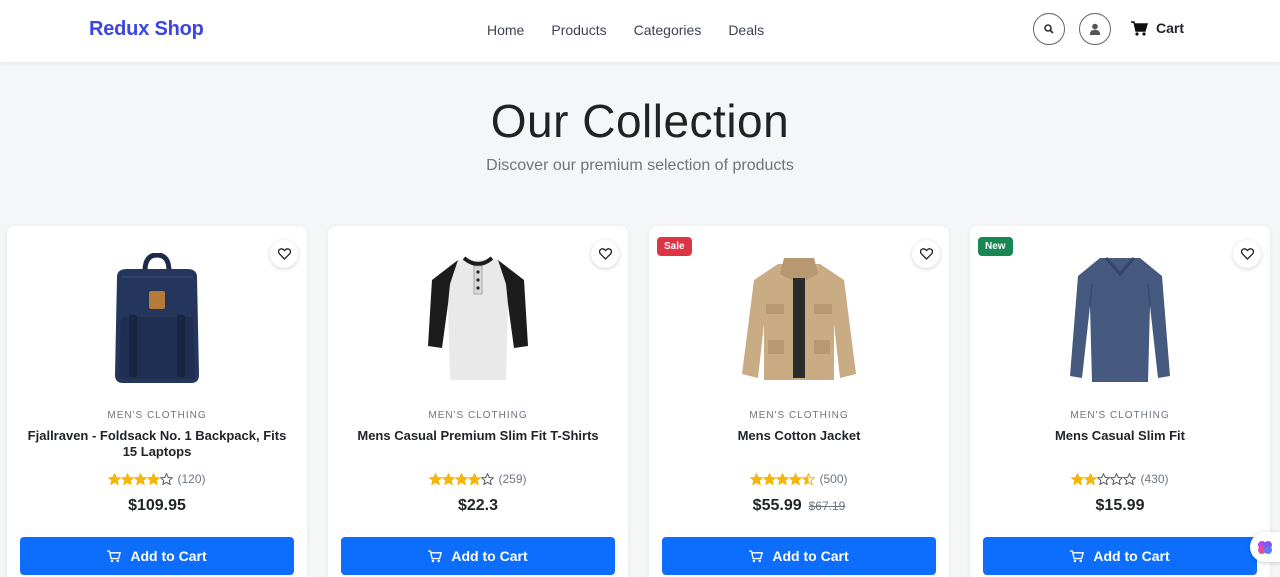  What do you see at coordinates (674, 246) in the screenshot?
I see `sale-badge: Sale` at bounding box center [674, 246].